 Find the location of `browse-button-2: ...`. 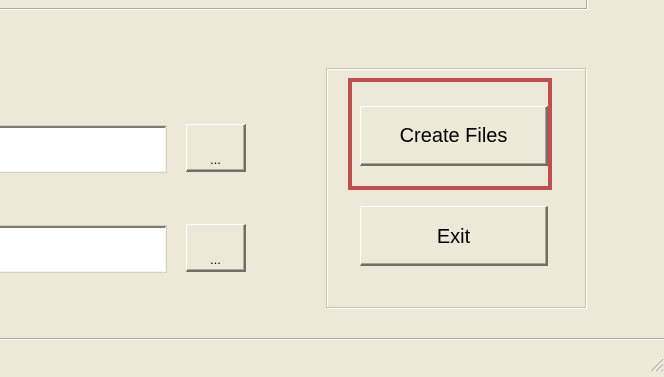

browse-button-2: ... is located at coordinates (216, 248).